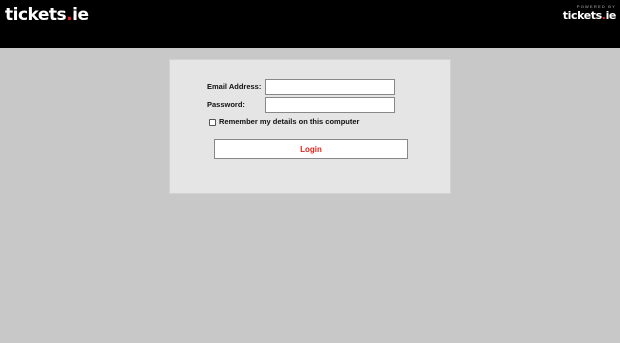  What do you see at coordinates (611, 15) in the screenshot?
I see `powered-logo-tld: ie` at bounding box center [611, 15].